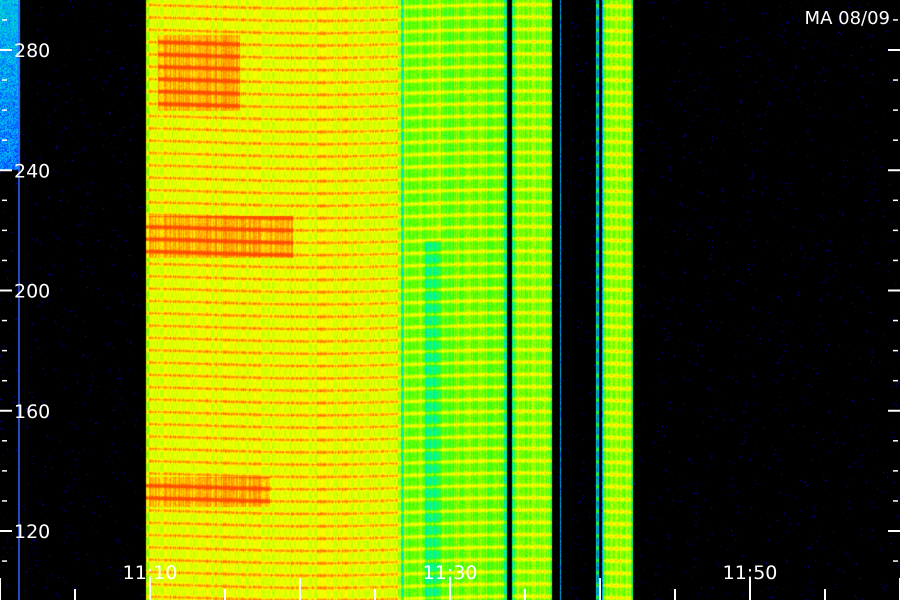 The image size is (900, 600). Describe the element at coordinates (32, 171) in the screenshot. I see `y-tick-label: 240` at that location.